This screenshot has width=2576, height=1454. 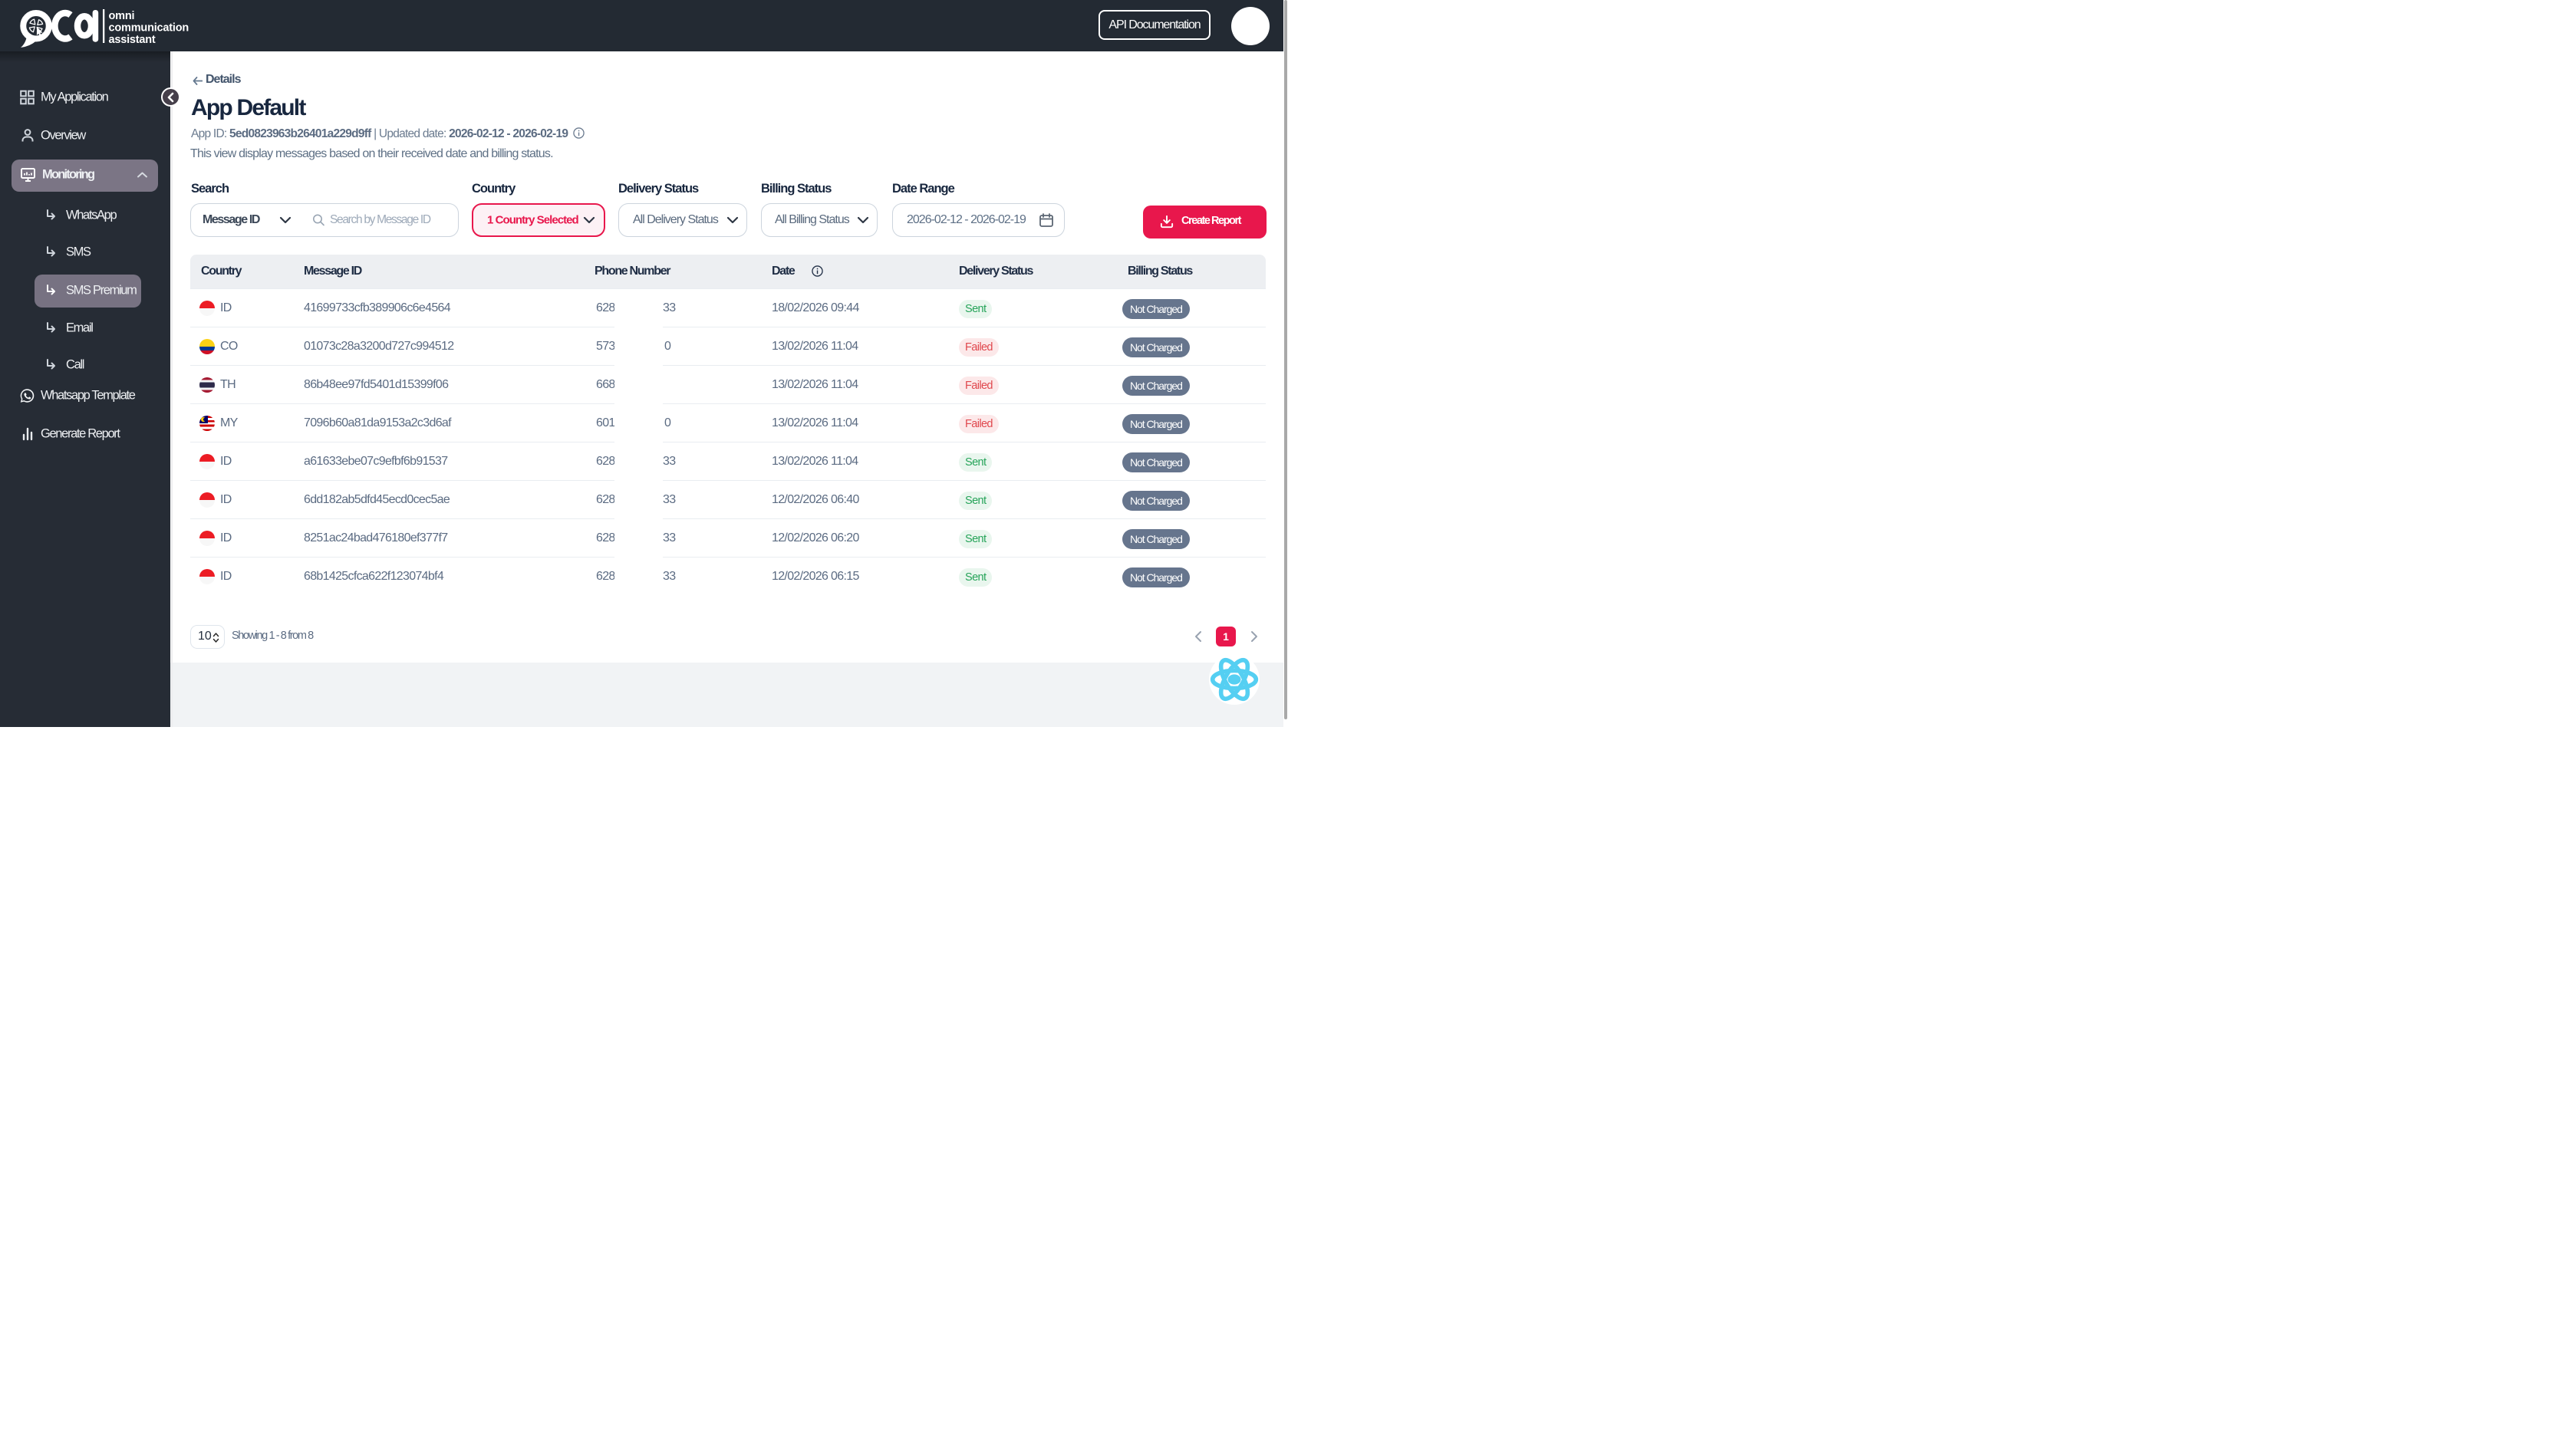 What do you see at coordinates (122, 16) in the screenshot?
I see `svg-text: omni` at bounding box center [122, 16].